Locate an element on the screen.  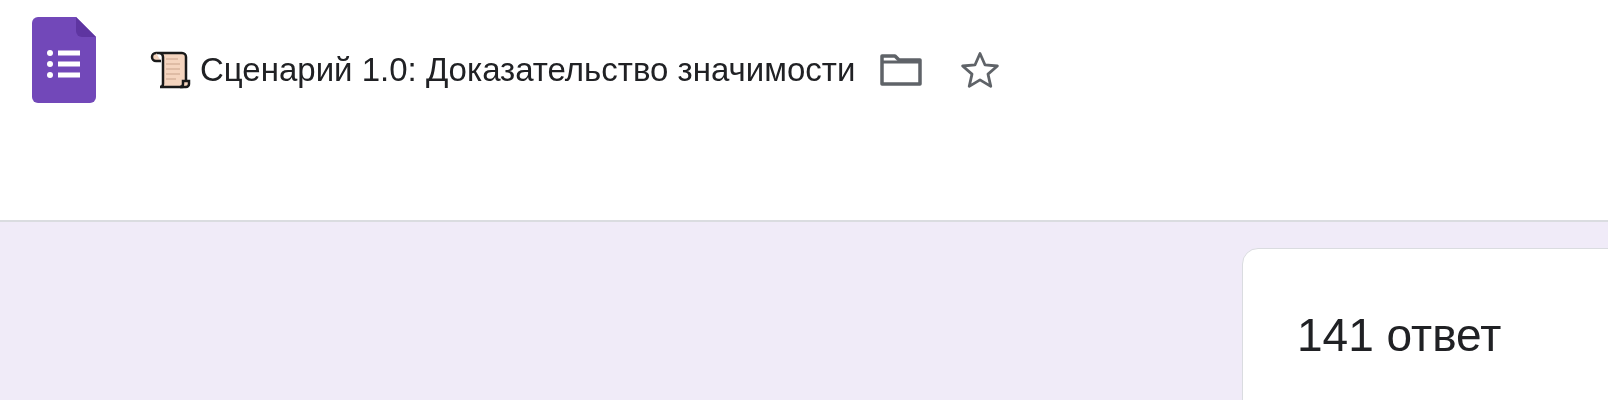
form-title: Сценарий 1.0: Доказательство значимости is located at coordinates (528, 70).